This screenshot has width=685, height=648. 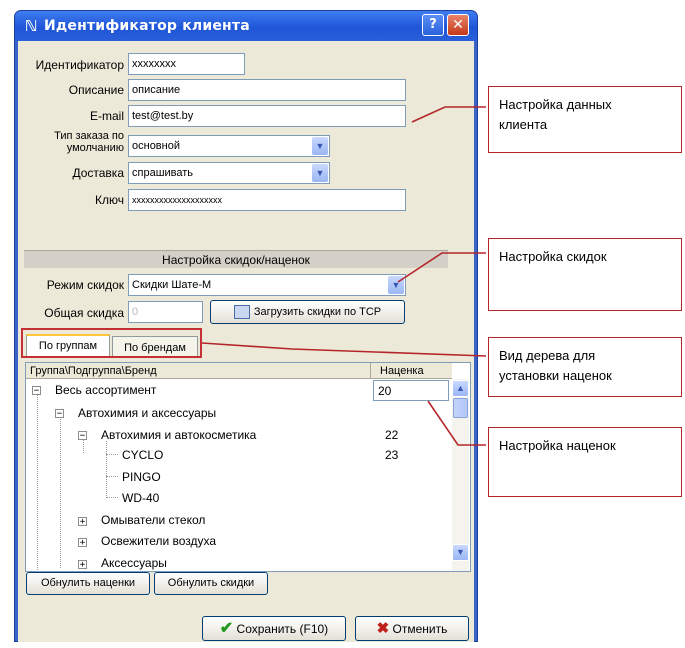 I want to click on callout-discounts: Настройка скидок, so click(x=585, y=274).